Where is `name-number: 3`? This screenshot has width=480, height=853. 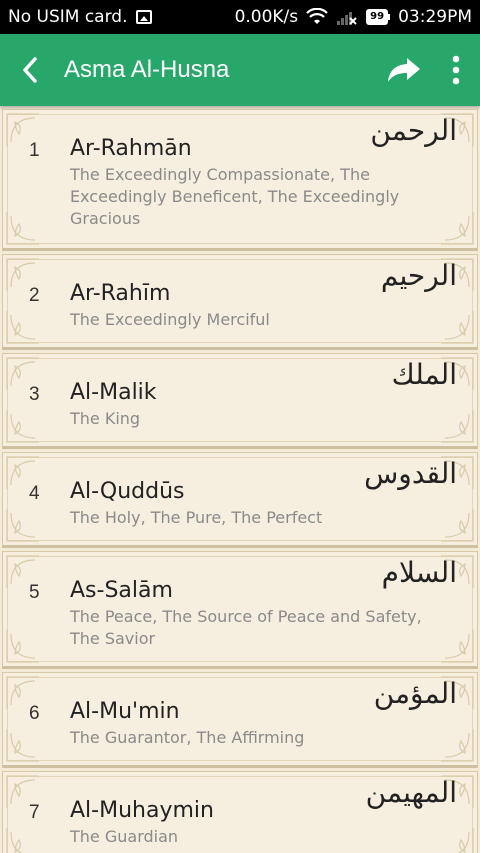 name-number: 3 is located at coordinates (34, 394).